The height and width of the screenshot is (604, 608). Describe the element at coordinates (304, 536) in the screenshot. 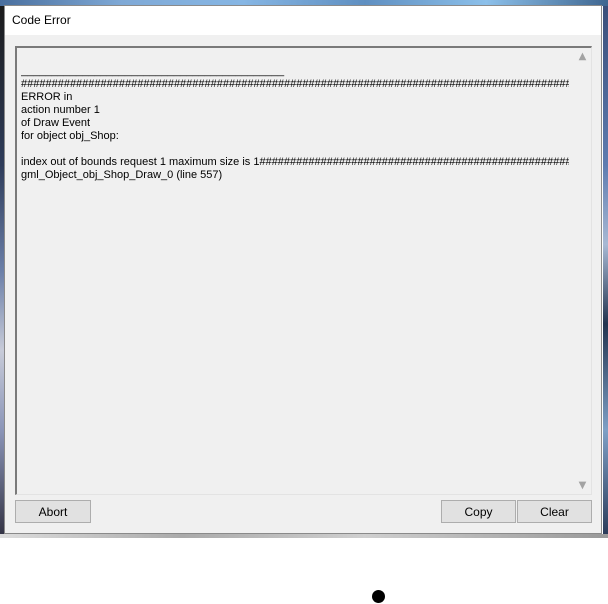

I see `background-strip-bottom` at that location.